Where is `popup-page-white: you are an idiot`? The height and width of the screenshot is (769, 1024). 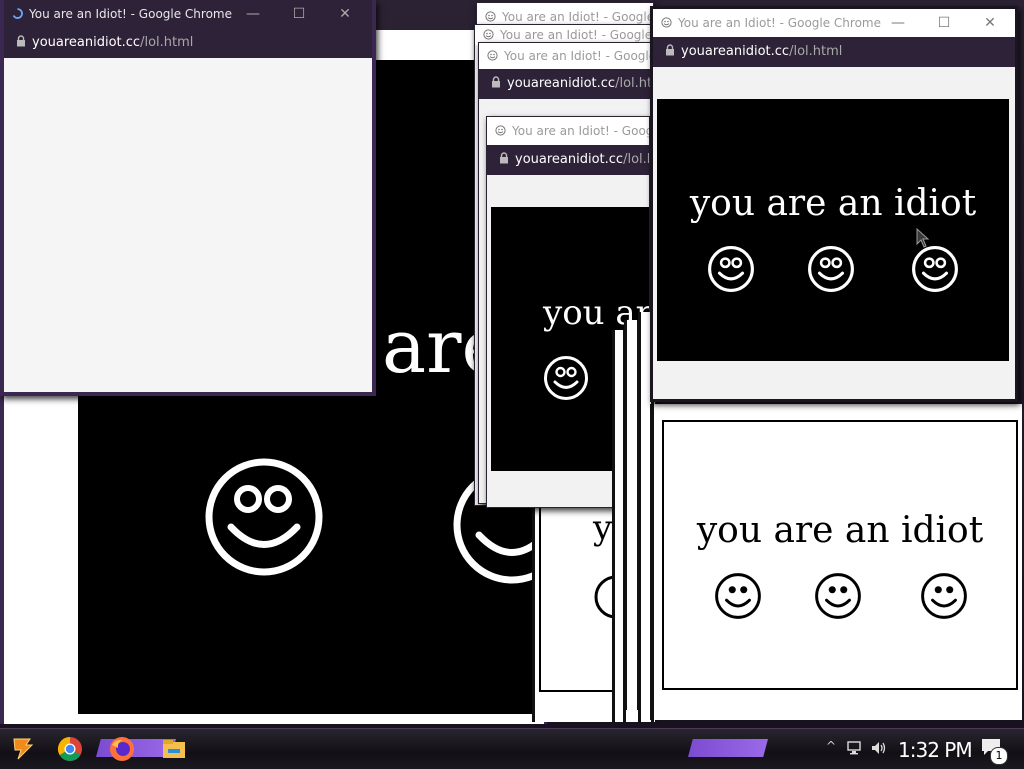 popup-page-white: you are an idiot is located at coordinates (836, 562).